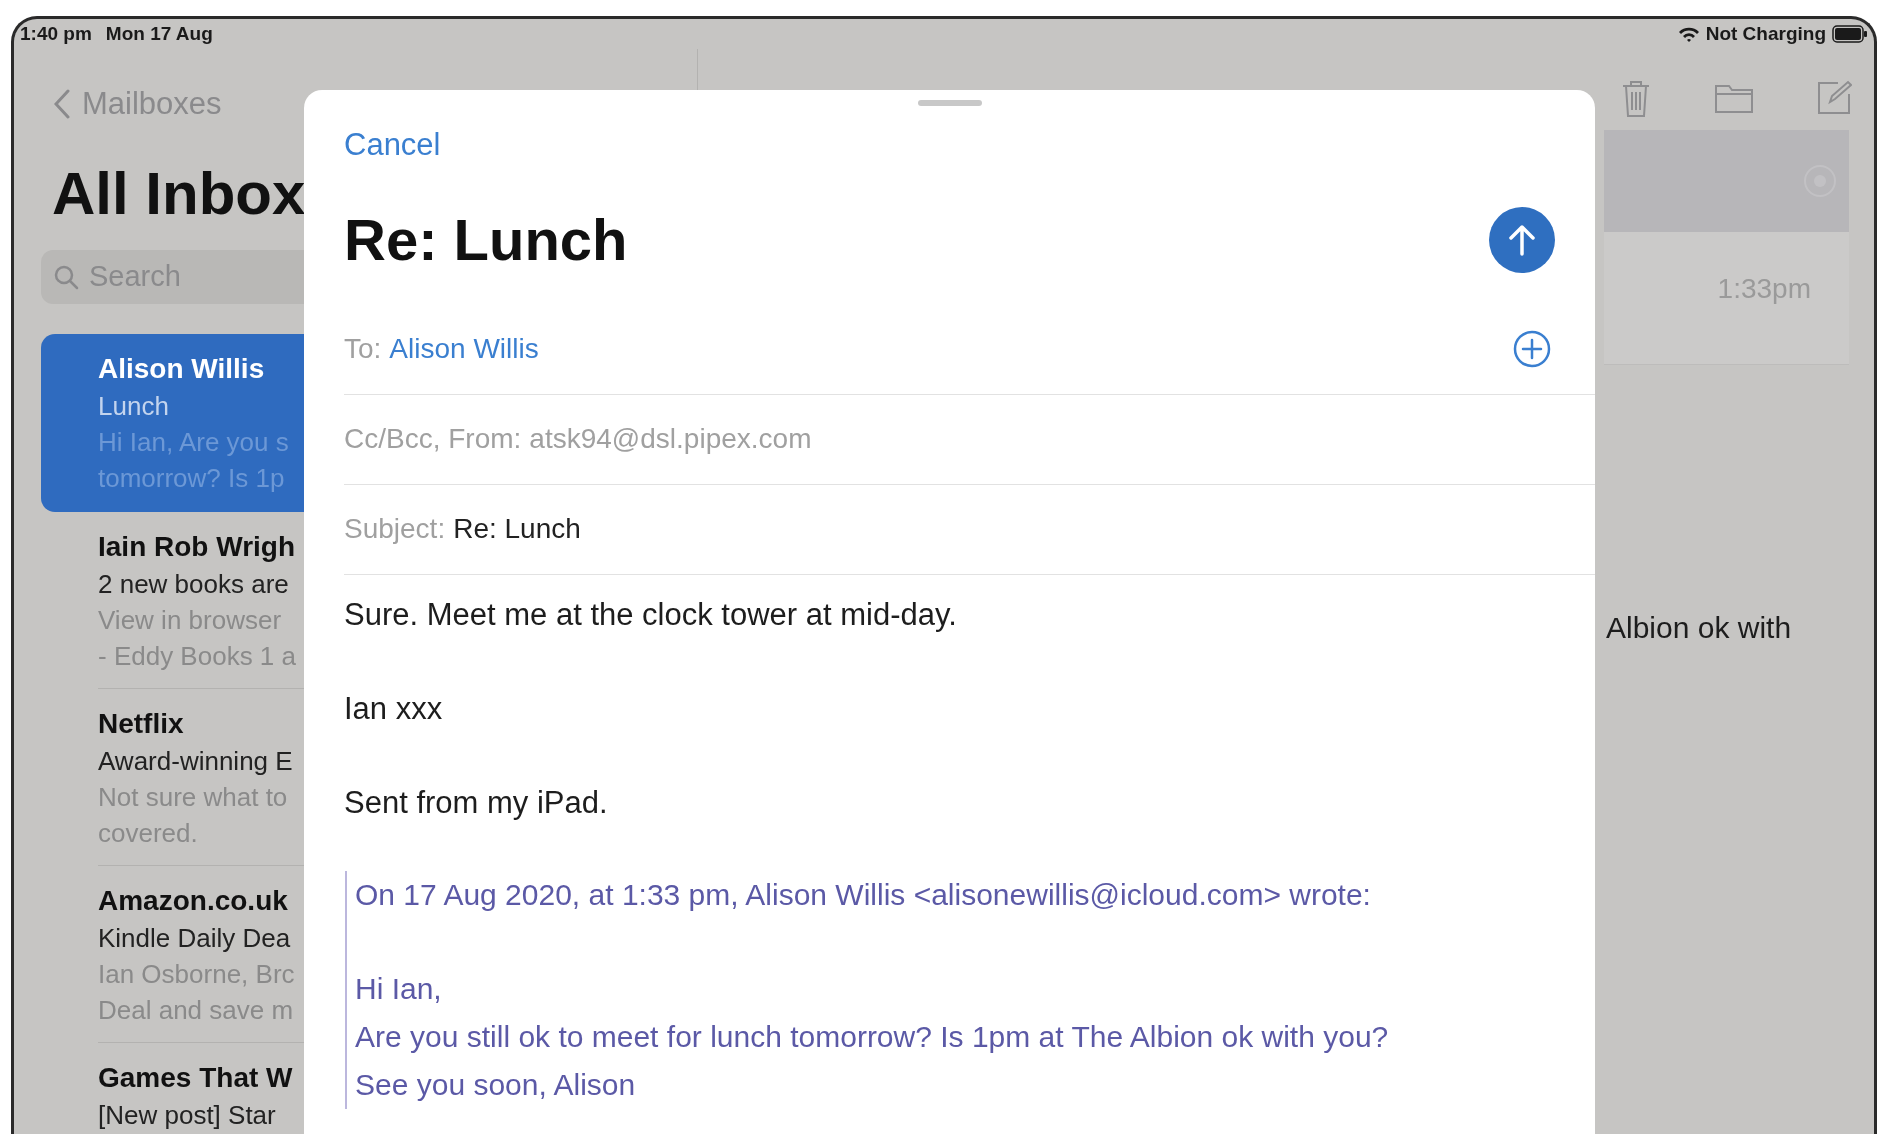 The height and width of the screenshot is (1134, 1879). Describe the element at coordinates (196, 992) in the screenshot. I see `message-preview: Ian Osborne, Brc Deal and save m` at that location.